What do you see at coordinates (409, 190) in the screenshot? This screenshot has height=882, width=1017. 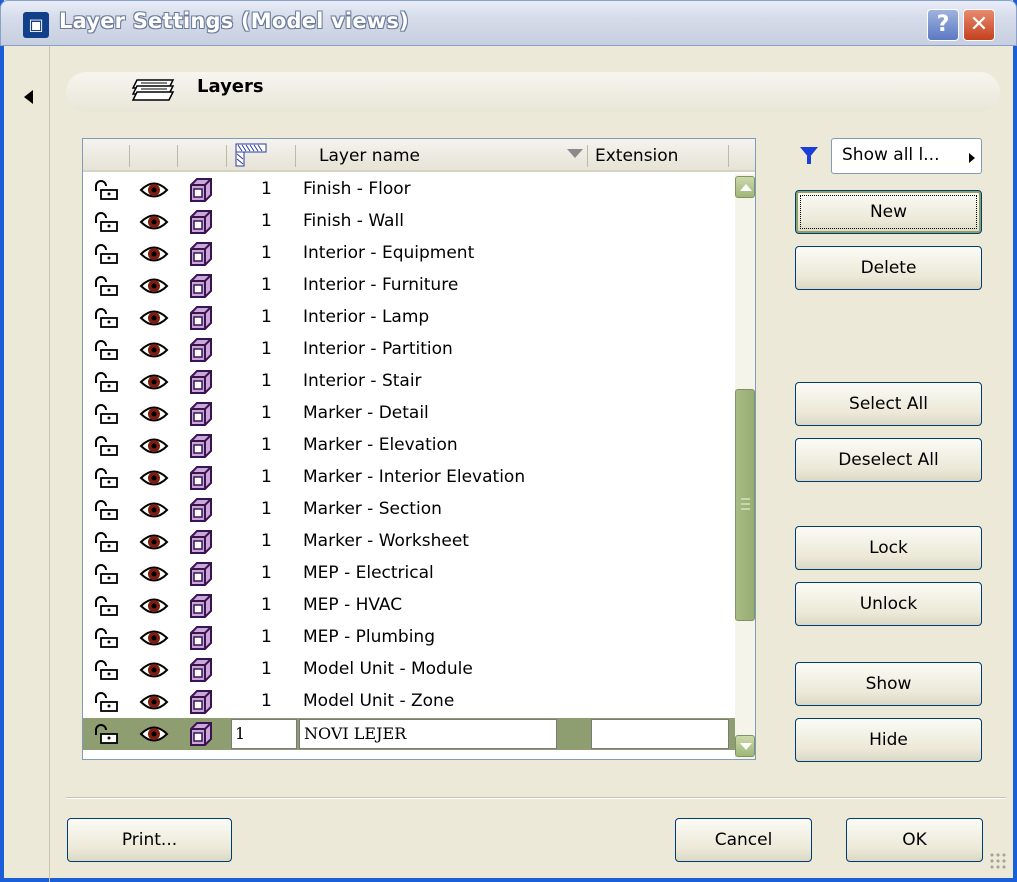 I see `table-row: 1 Finish - Floor` at bounding box center [409, 190].